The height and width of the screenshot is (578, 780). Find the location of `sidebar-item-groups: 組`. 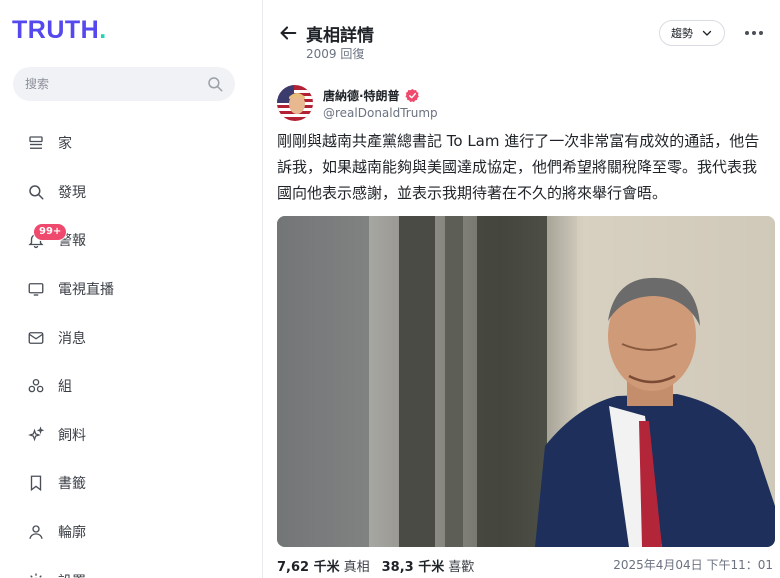

sidebar-item-groups: 組 is located at coordinates (131, 386).